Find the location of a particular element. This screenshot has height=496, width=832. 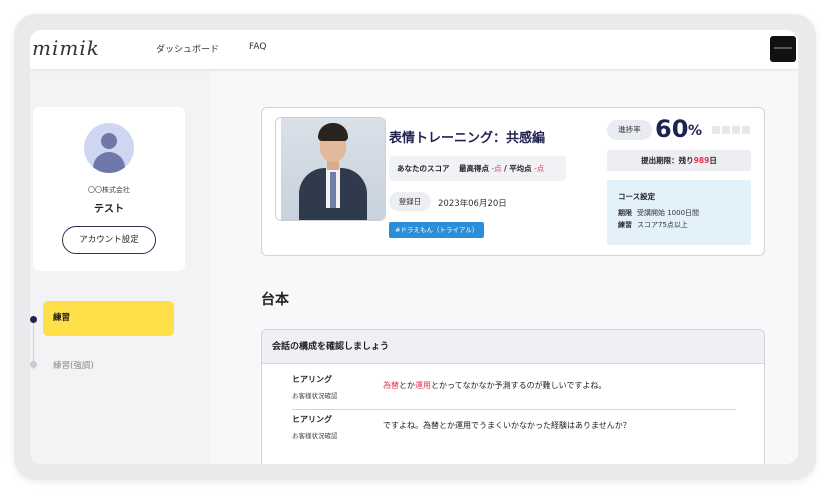

course-settings-title: コース設定 is located at coordinates (637, 196).